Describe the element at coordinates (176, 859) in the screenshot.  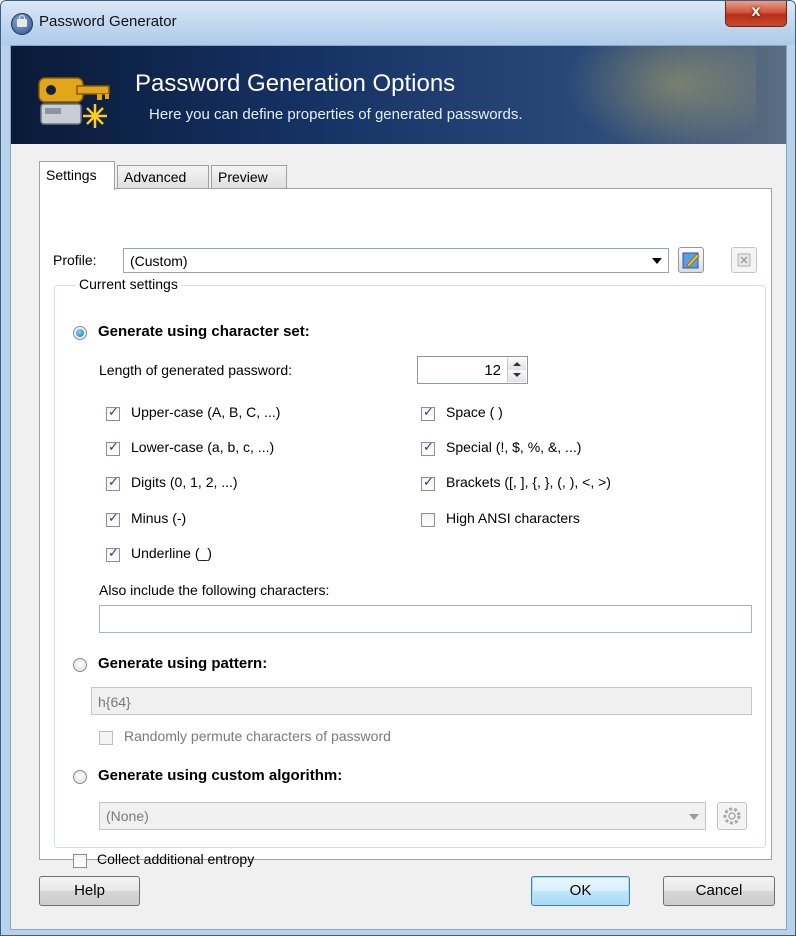
I see `entropy-label: Collect additional entropy` at that location.